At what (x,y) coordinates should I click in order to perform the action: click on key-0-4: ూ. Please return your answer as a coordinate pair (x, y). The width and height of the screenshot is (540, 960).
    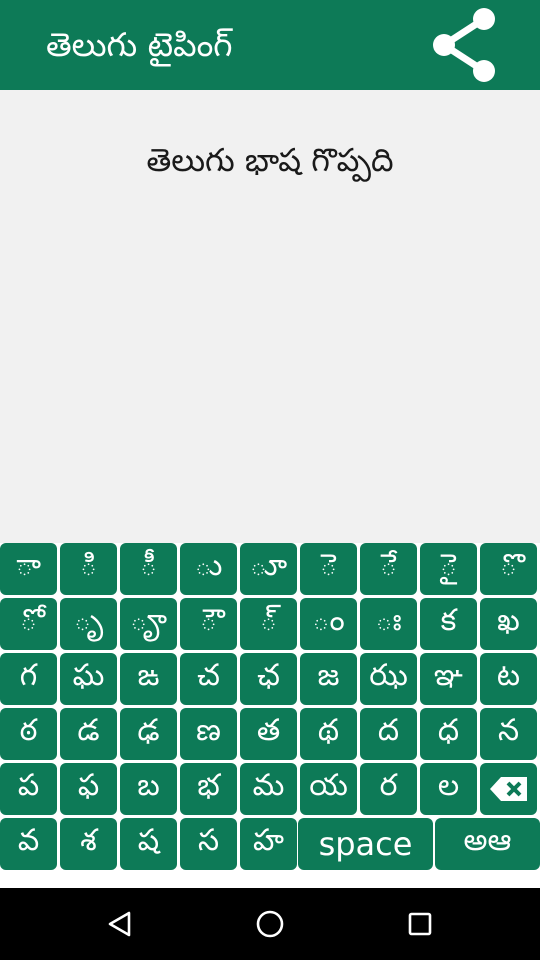
    Looking at the image, I should click on (268, 569).